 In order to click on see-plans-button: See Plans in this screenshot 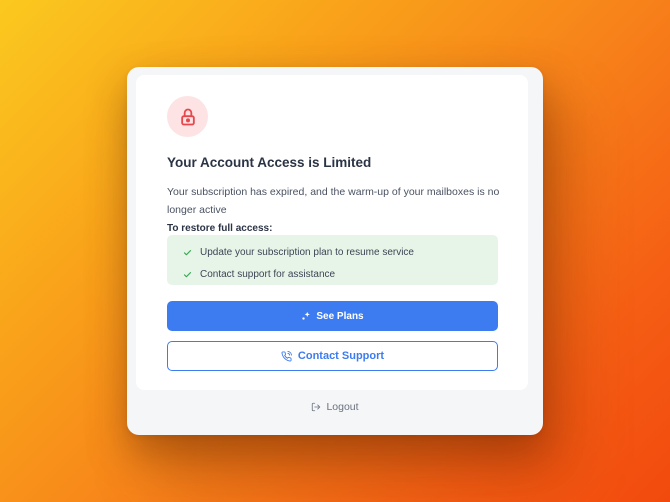, I will do `click(332, 316)`.